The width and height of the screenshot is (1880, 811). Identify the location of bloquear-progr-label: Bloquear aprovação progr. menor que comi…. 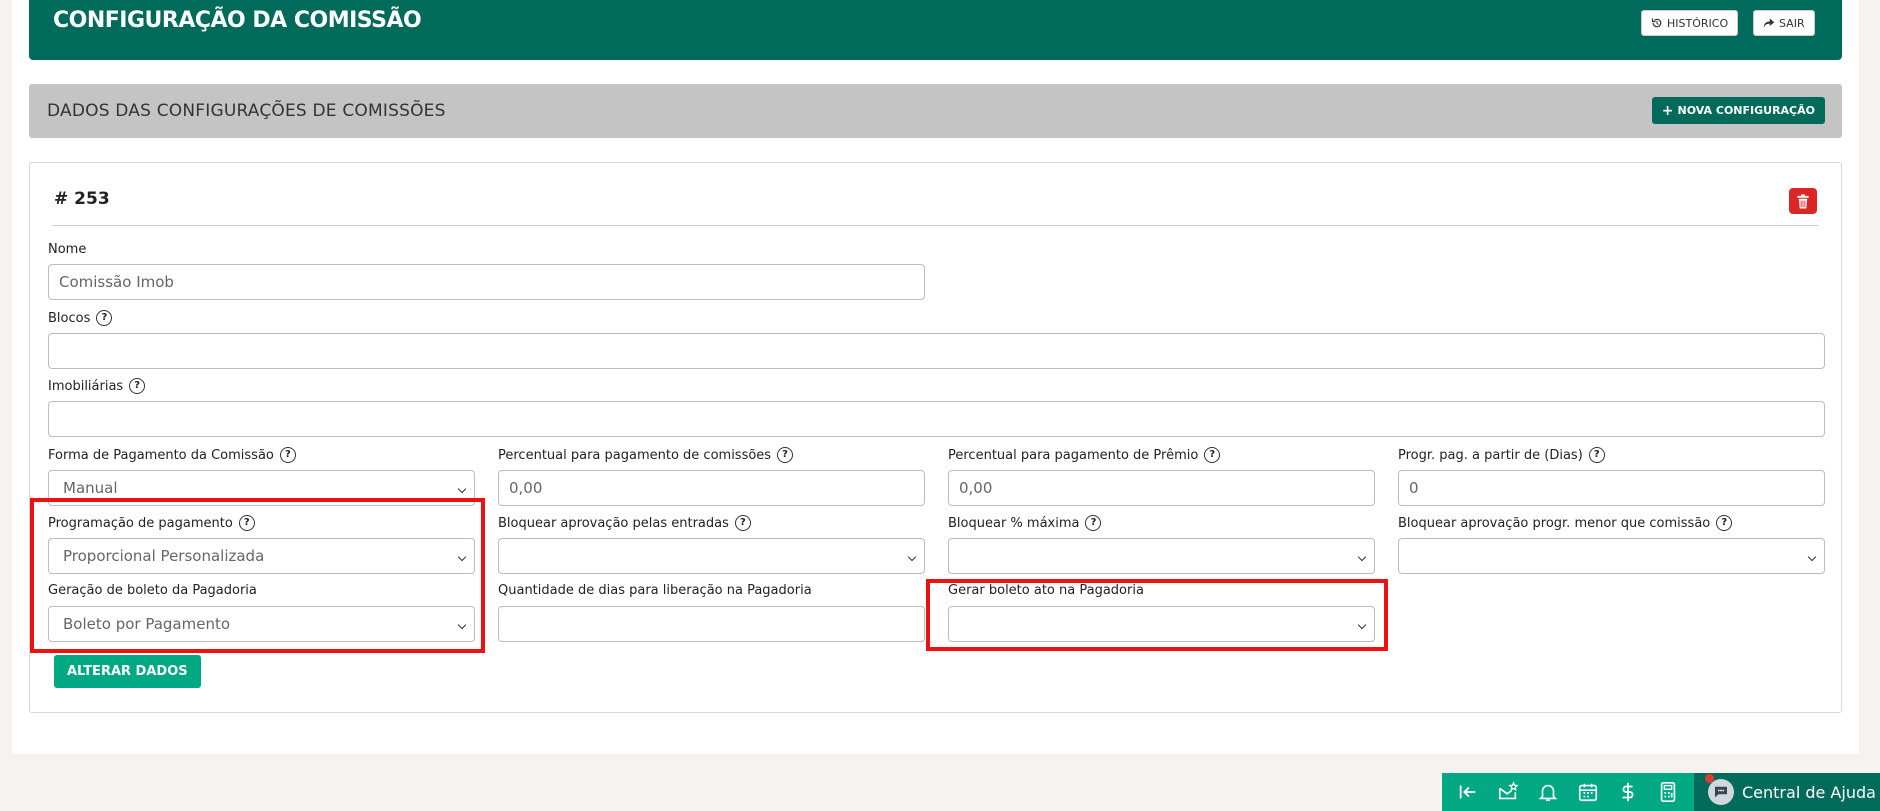
(1565, 523).